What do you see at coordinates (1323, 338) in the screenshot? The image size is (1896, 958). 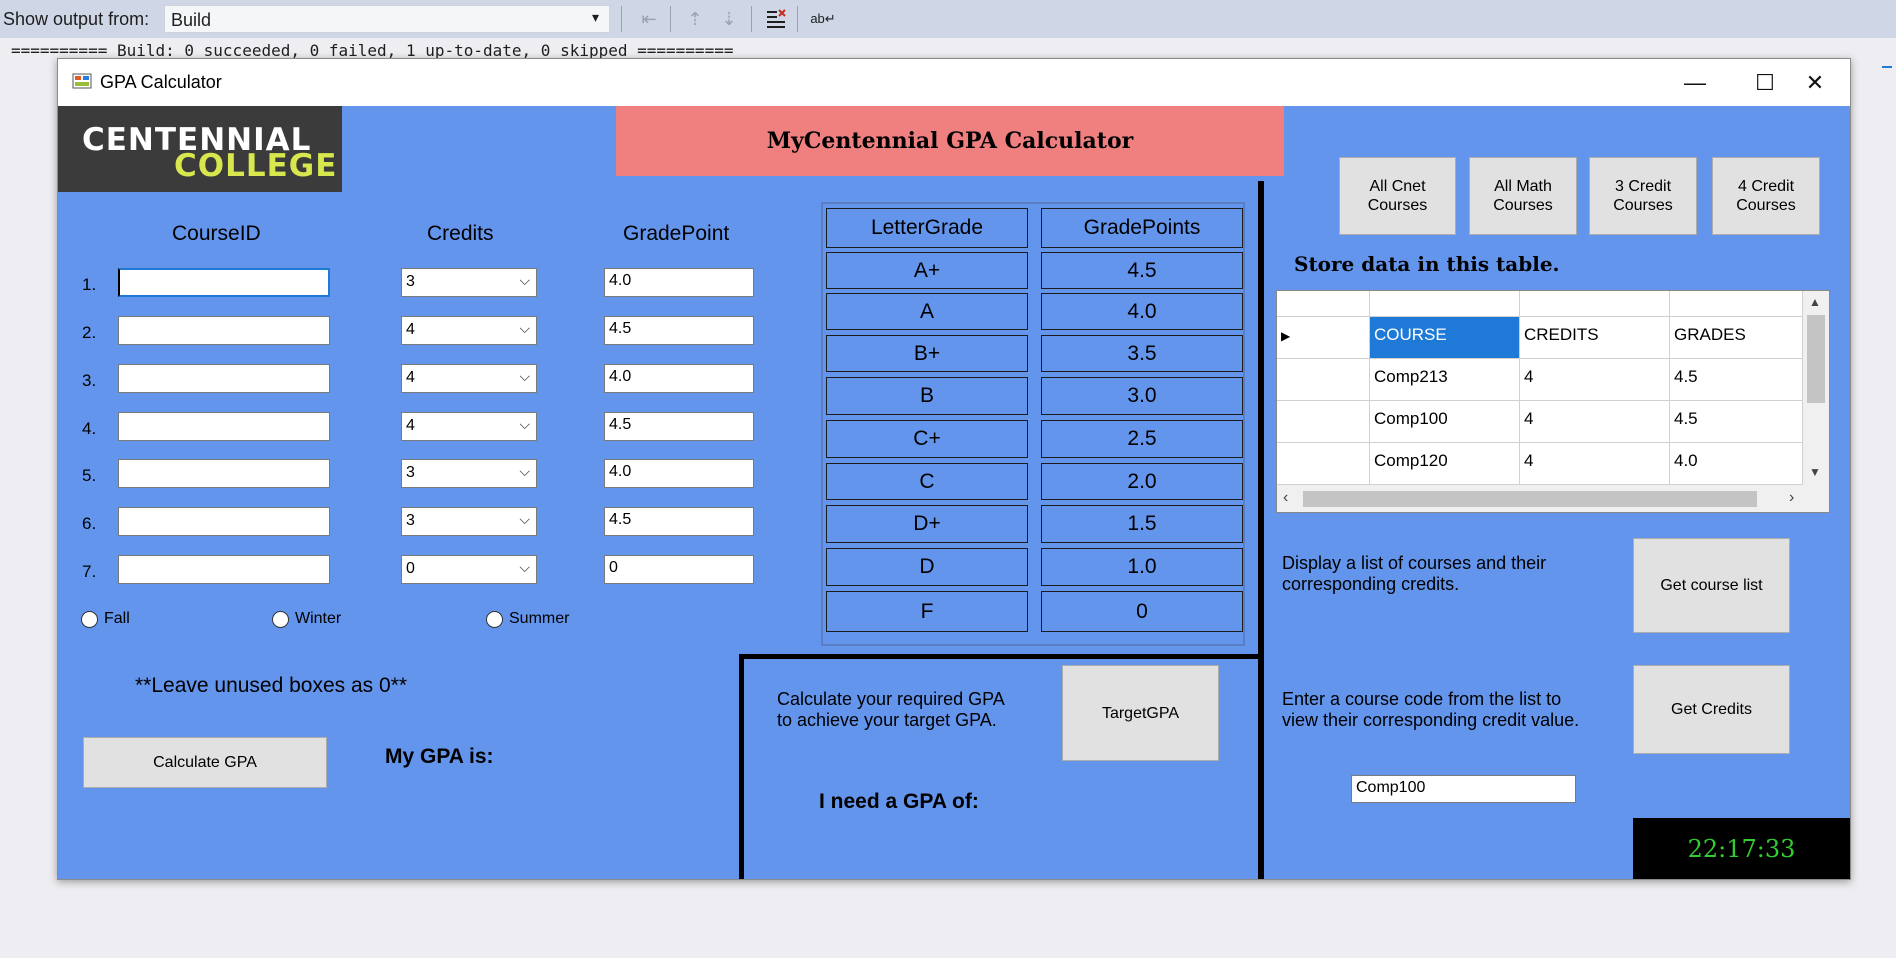 I see `grid-row-header: ▶` at bounding box center [1323, 338].